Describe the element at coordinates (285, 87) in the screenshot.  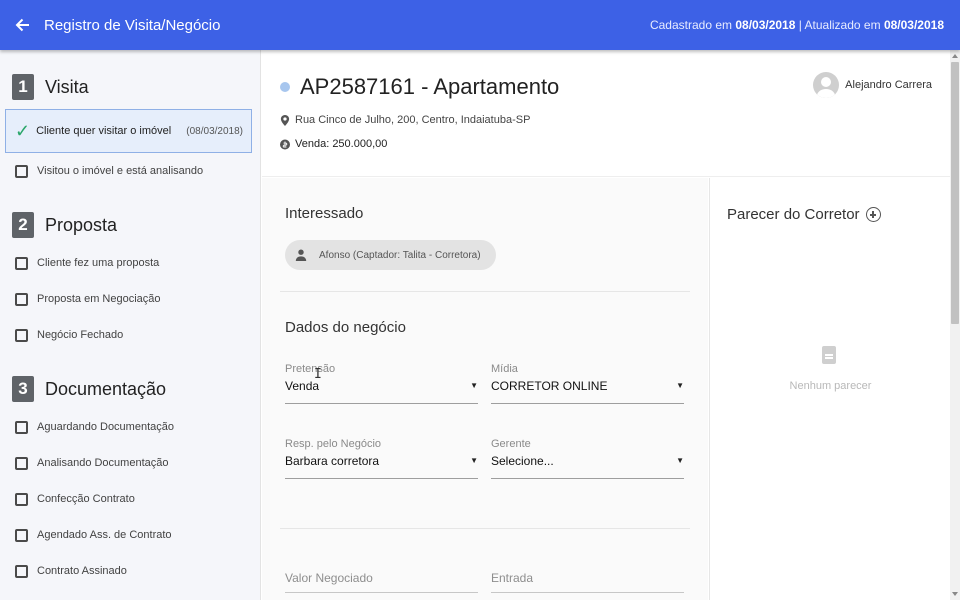
I see `status-dot-icon` at that location.